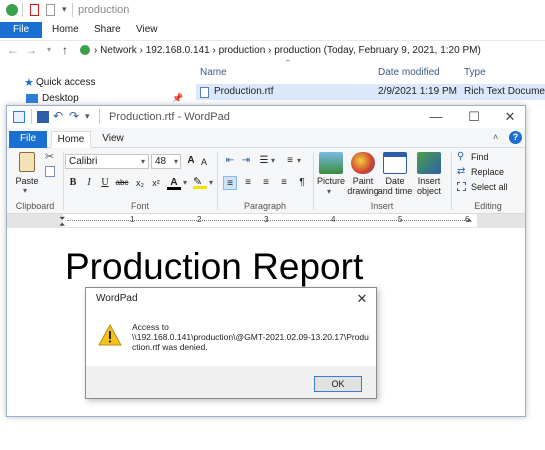  Describe the element at coordinates (113, 139) in the screenshot. I see `wordpad-tab-view: View` at that location.